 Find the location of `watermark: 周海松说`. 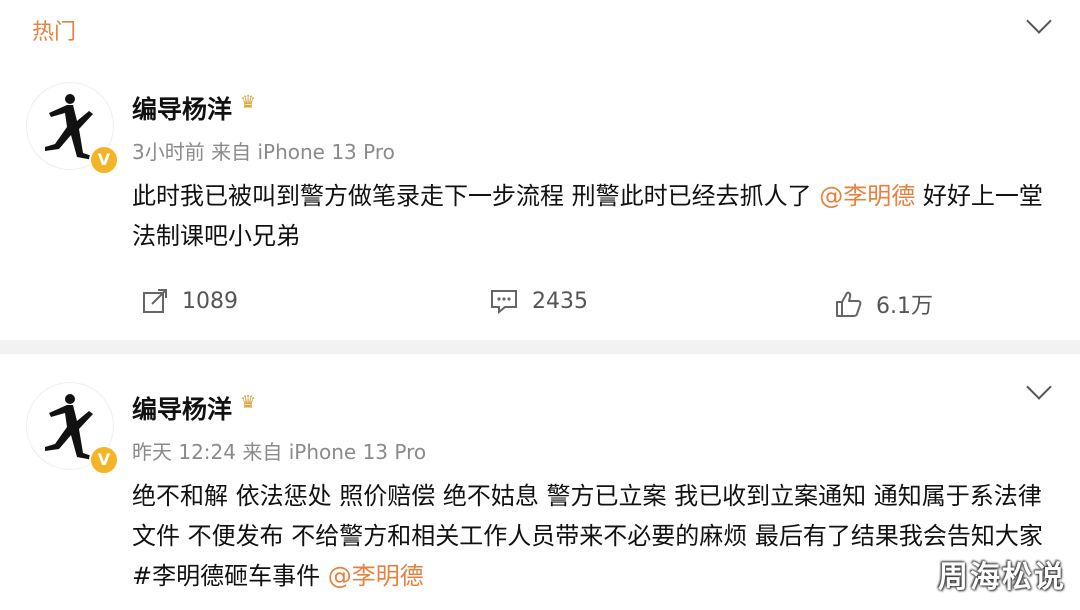

watermark: 周海松说 is located at coordinates (1002, 577).